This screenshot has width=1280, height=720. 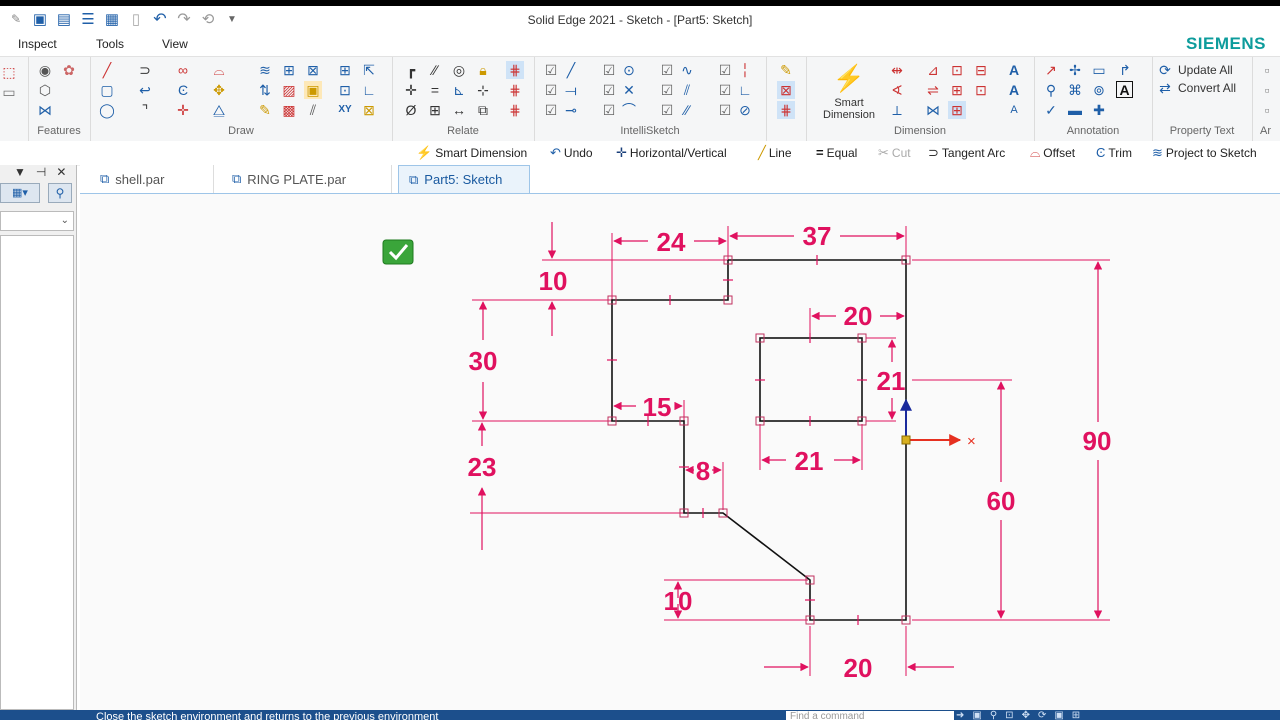 What do you see at coordinates (459, 90) in the screenshot?
I see `perpendicular-icon: ⊾` at bounding box center [459, 90].